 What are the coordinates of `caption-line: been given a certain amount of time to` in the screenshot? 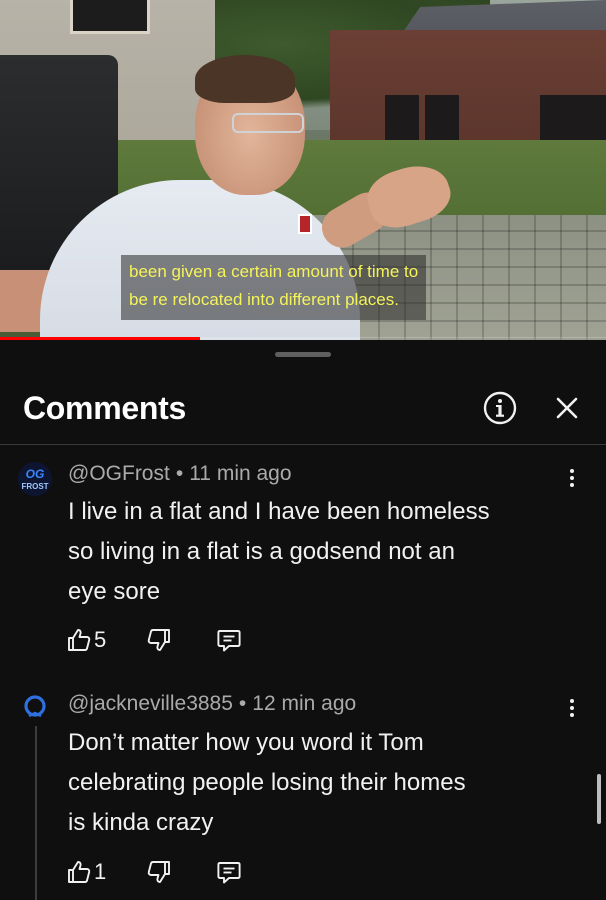 It's located at (274, 271).